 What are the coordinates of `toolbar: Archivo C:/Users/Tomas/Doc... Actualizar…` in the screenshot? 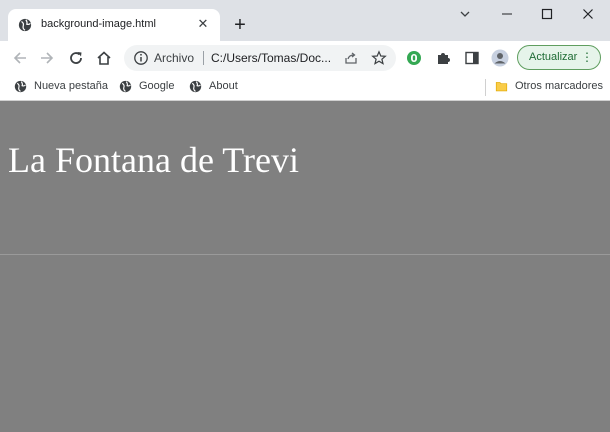 It's located at (305, 57).